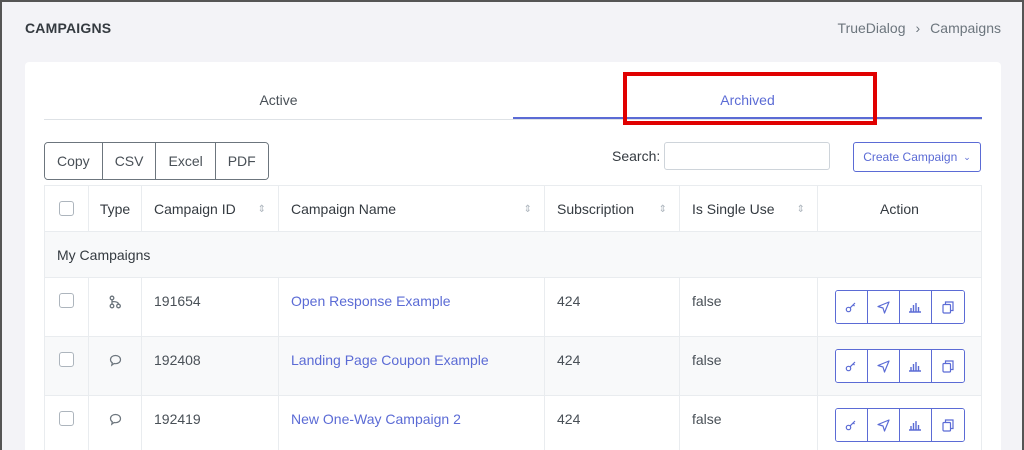 The width and height of the screenshot is (1024, 450). I want to click on campaign-id-cell: 192408, so click(210, 366).